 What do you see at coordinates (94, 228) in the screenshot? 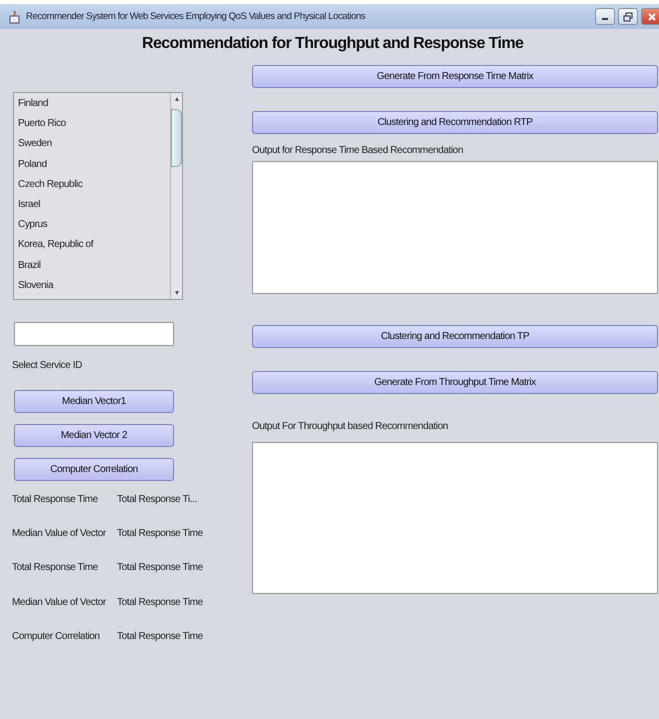
I see `country-item: Cyprus` at bounding box center [94, 228].